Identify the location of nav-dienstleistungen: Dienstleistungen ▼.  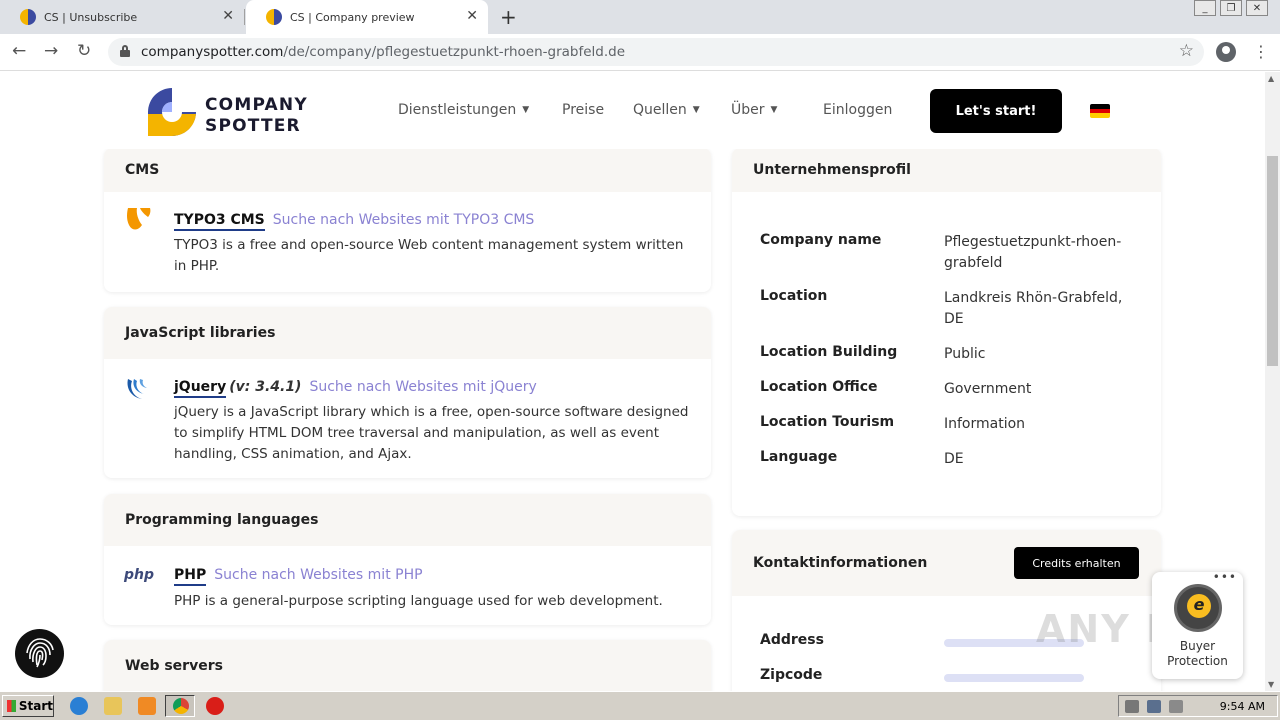
(463, 110).